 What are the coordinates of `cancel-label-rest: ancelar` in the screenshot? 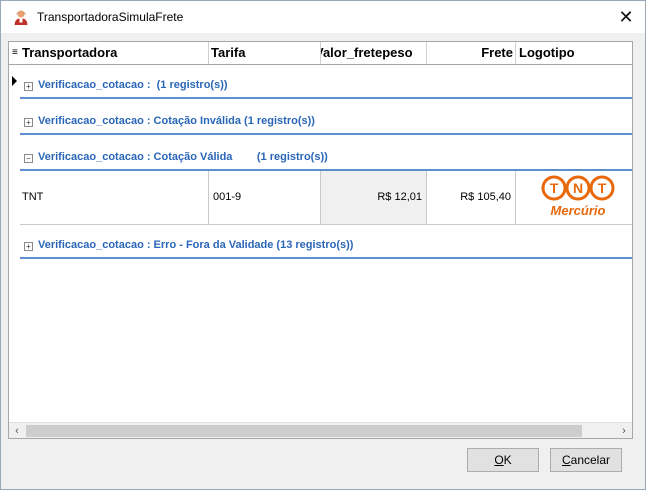 It's located at (590, 460).